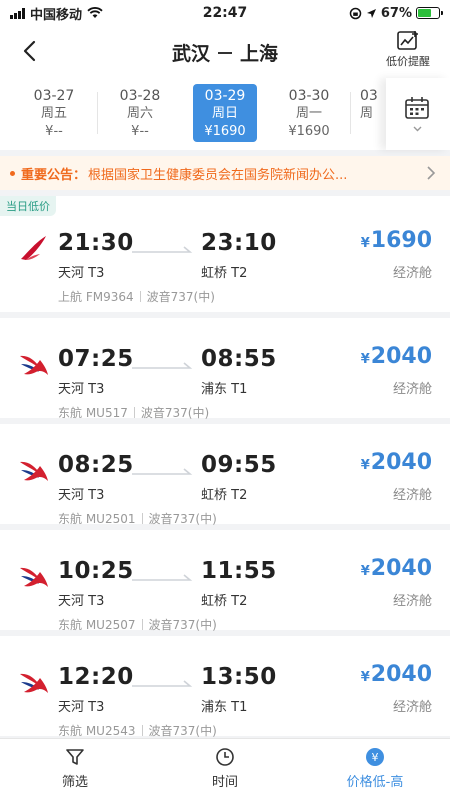 Image resolution: width=450 pixels, height=800 pixels. What do you see at coordinates (239, 571) in the screenshot?
I see `arrival-time: 11:55` at bounding box center [239, 571].